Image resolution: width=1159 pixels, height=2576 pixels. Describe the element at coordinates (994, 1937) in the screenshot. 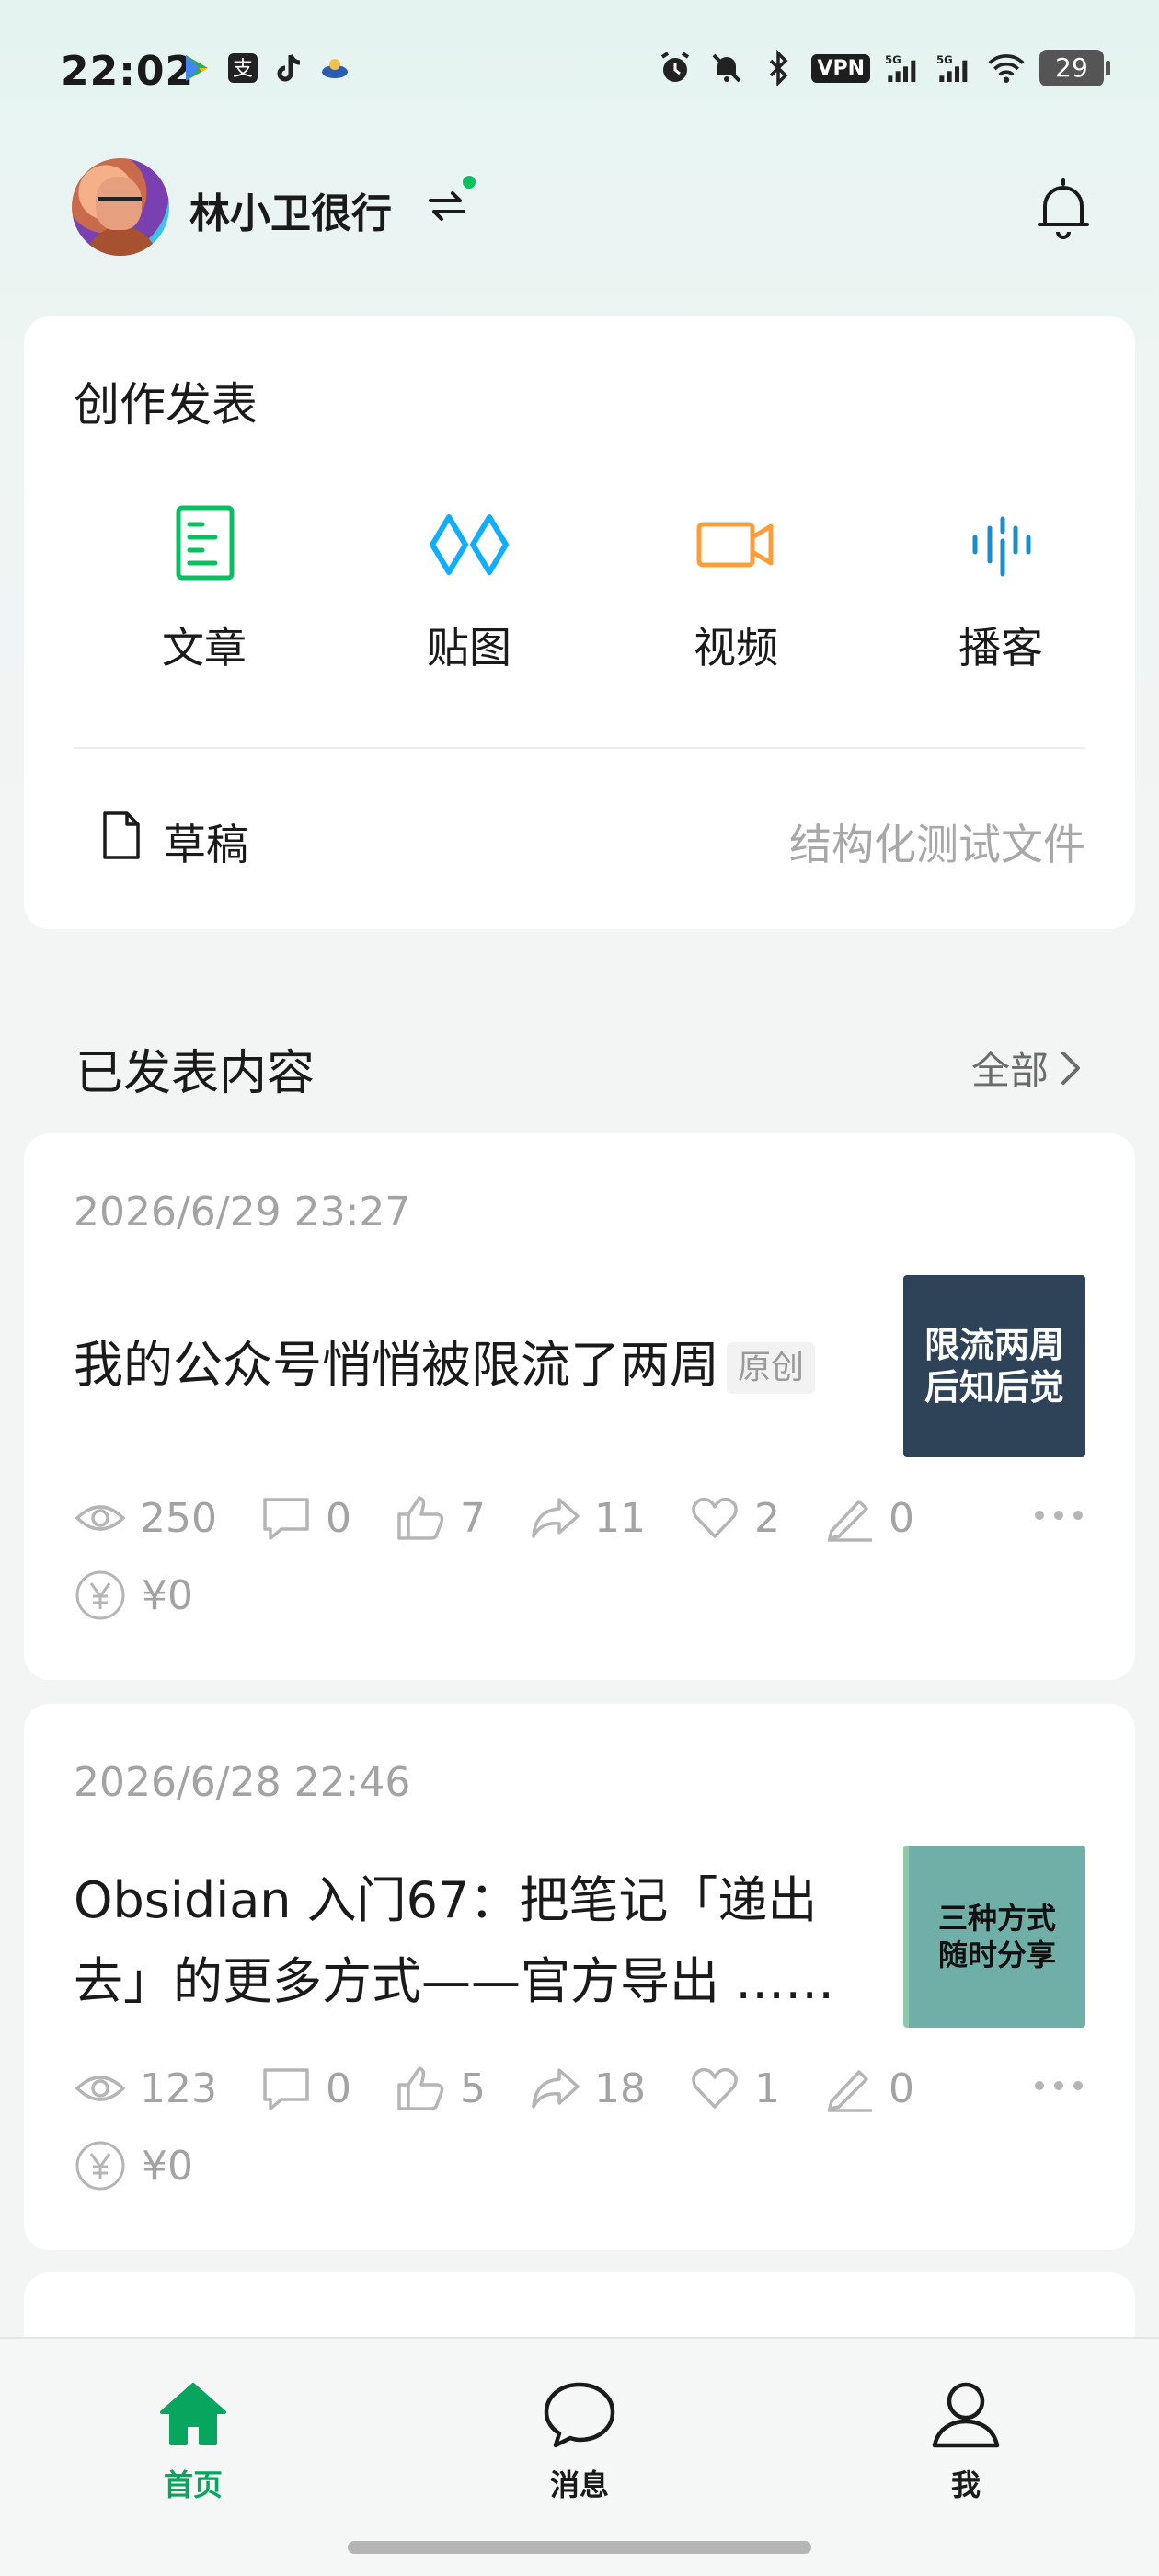

I see `post-thumbnail: 三种方式 随时分享` at that location.